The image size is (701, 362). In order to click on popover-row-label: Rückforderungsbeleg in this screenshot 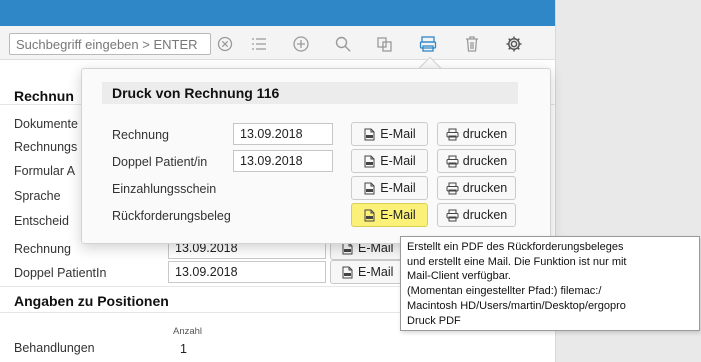, I will do `click(171, 216)`.